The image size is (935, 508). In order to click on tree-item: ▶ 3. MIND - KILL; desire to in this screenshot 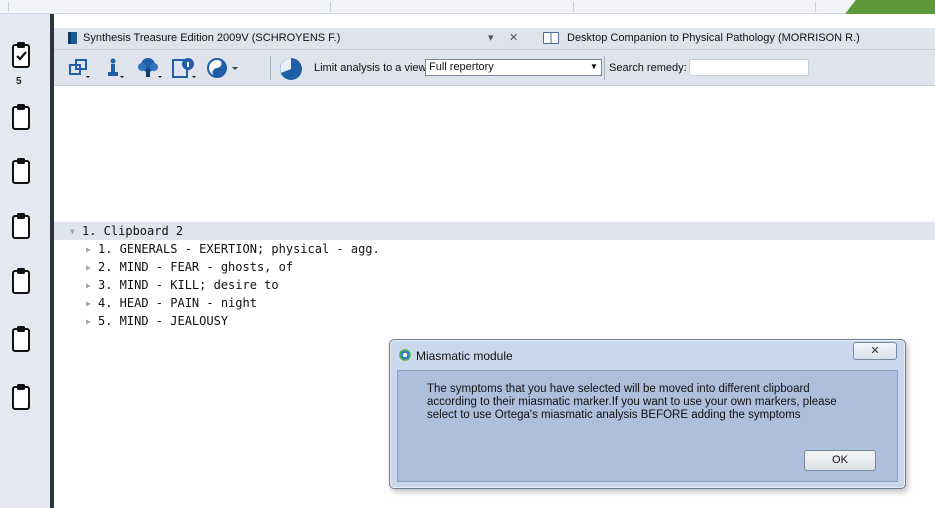, I will do `click(494, 285)`.